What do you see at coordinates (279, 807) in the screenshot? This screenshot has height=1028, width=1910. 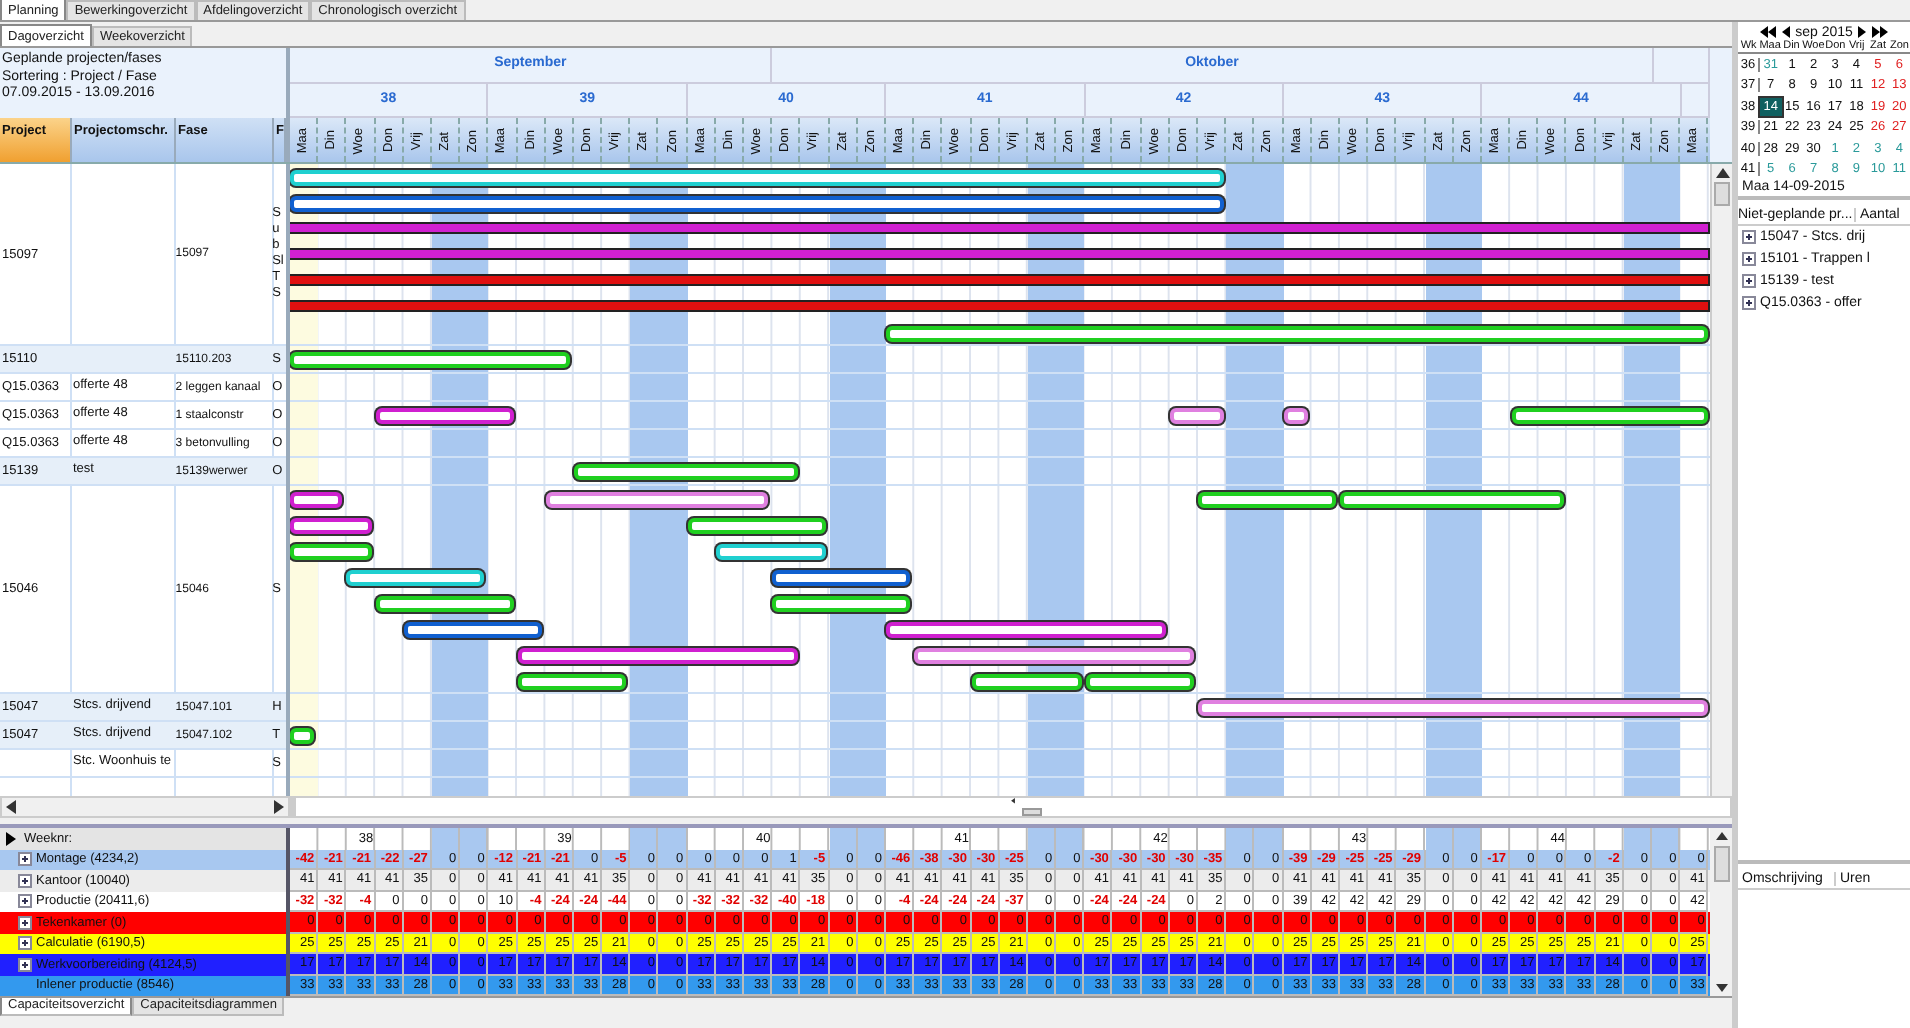 I see `scroll-right-icon` at bounding box center [279, 807].